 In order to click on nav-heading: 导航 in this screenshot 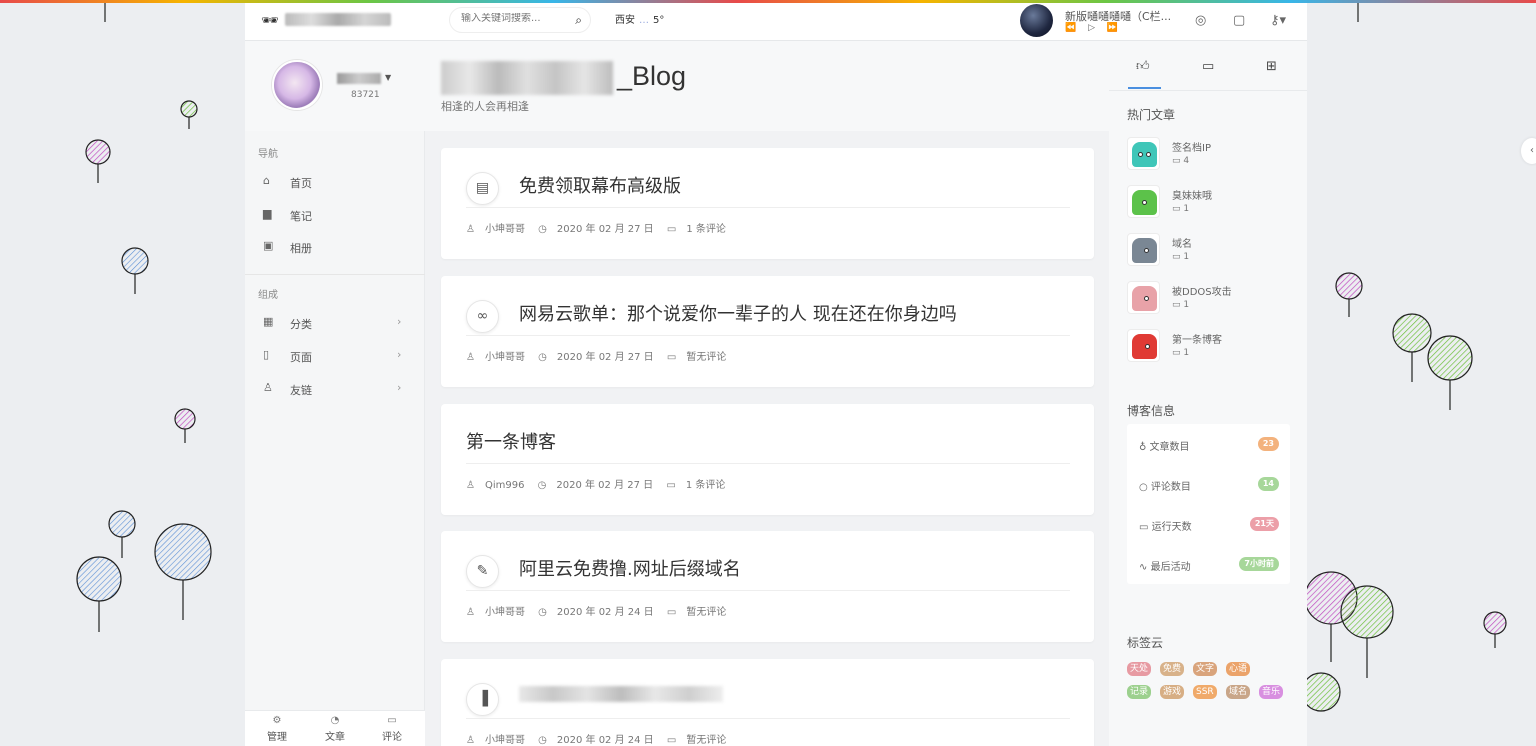, I will do `click(268, 154)`.